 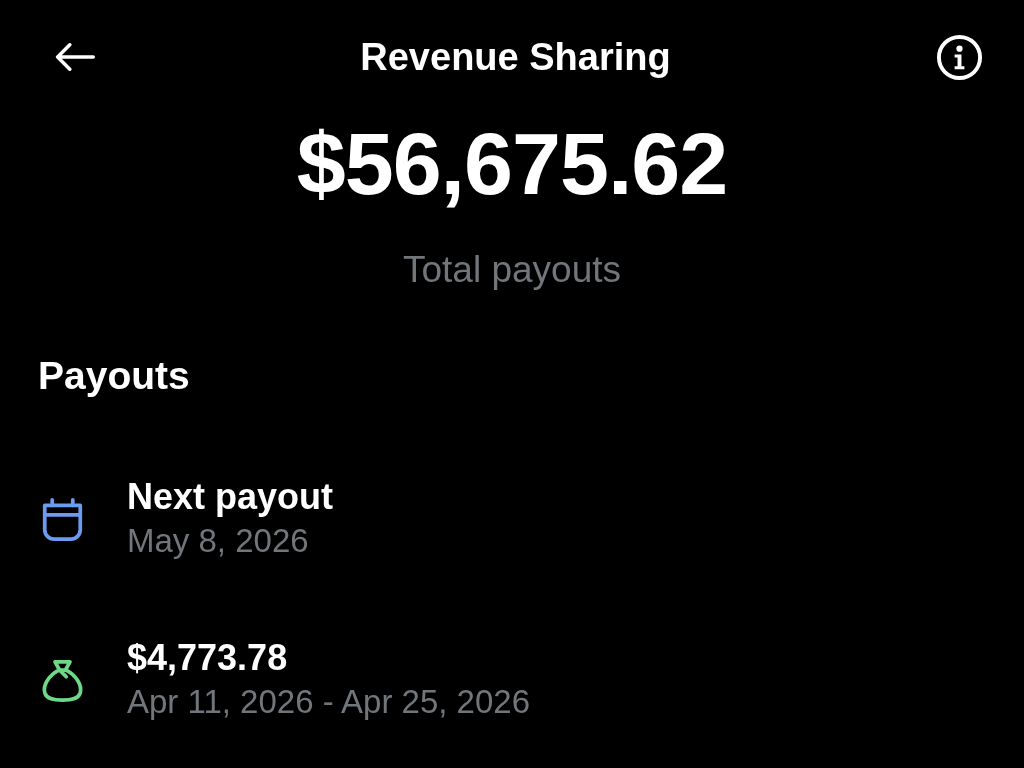 I want to click on payout-subtitle: Apr 11, 2026 - Apr 25, 2026, so click(x=328, y=702).